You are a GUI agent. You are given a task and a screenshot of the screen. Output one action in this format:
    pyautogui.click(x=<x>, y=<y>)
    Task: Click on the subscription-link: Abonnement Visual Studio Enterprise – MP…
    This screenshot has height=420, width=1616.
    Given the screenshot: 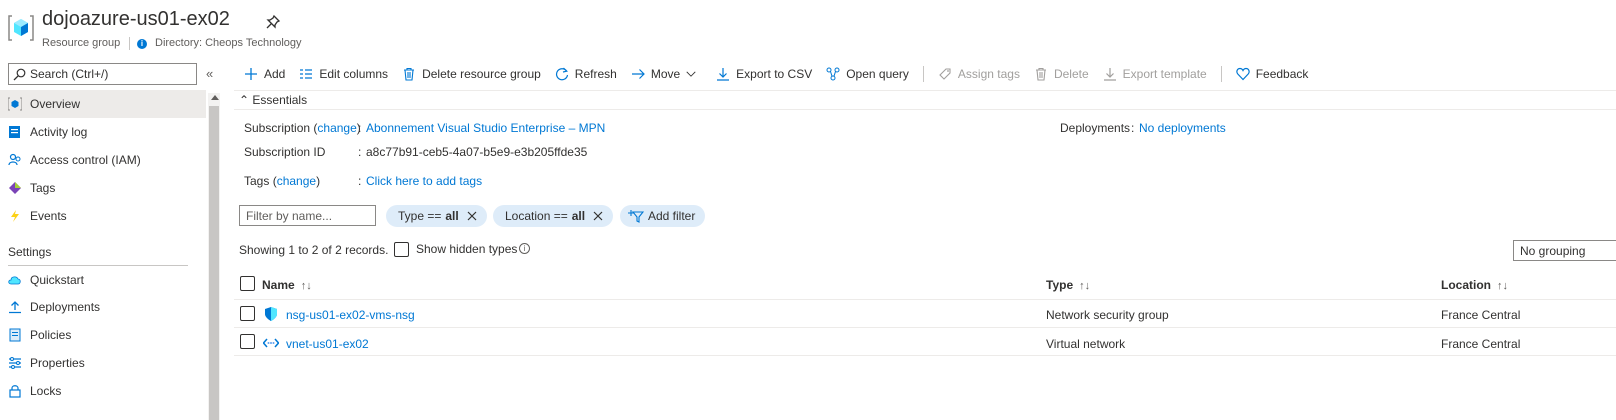 What is the action you would take?
    pyautogui.click(x=485, y=128)
    